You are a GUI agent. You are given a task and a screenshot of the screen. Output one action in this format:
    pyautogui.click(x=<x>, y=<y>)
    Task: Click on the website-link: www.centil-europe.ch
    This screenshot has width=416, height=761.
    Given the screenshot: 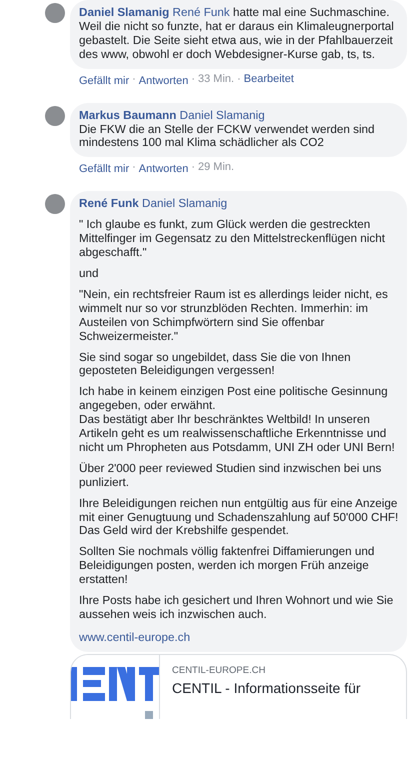 What is the action you would take?
    pyautogui.click(x=134, y=637)
    